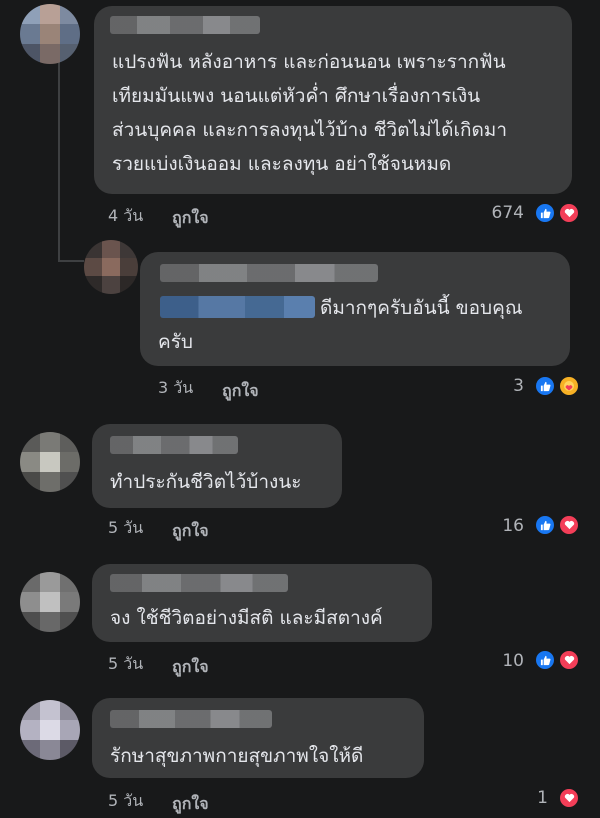  Describe the element at coordinates (497, 213) in the screenshot. I see `reaction-count: 674` at that location.